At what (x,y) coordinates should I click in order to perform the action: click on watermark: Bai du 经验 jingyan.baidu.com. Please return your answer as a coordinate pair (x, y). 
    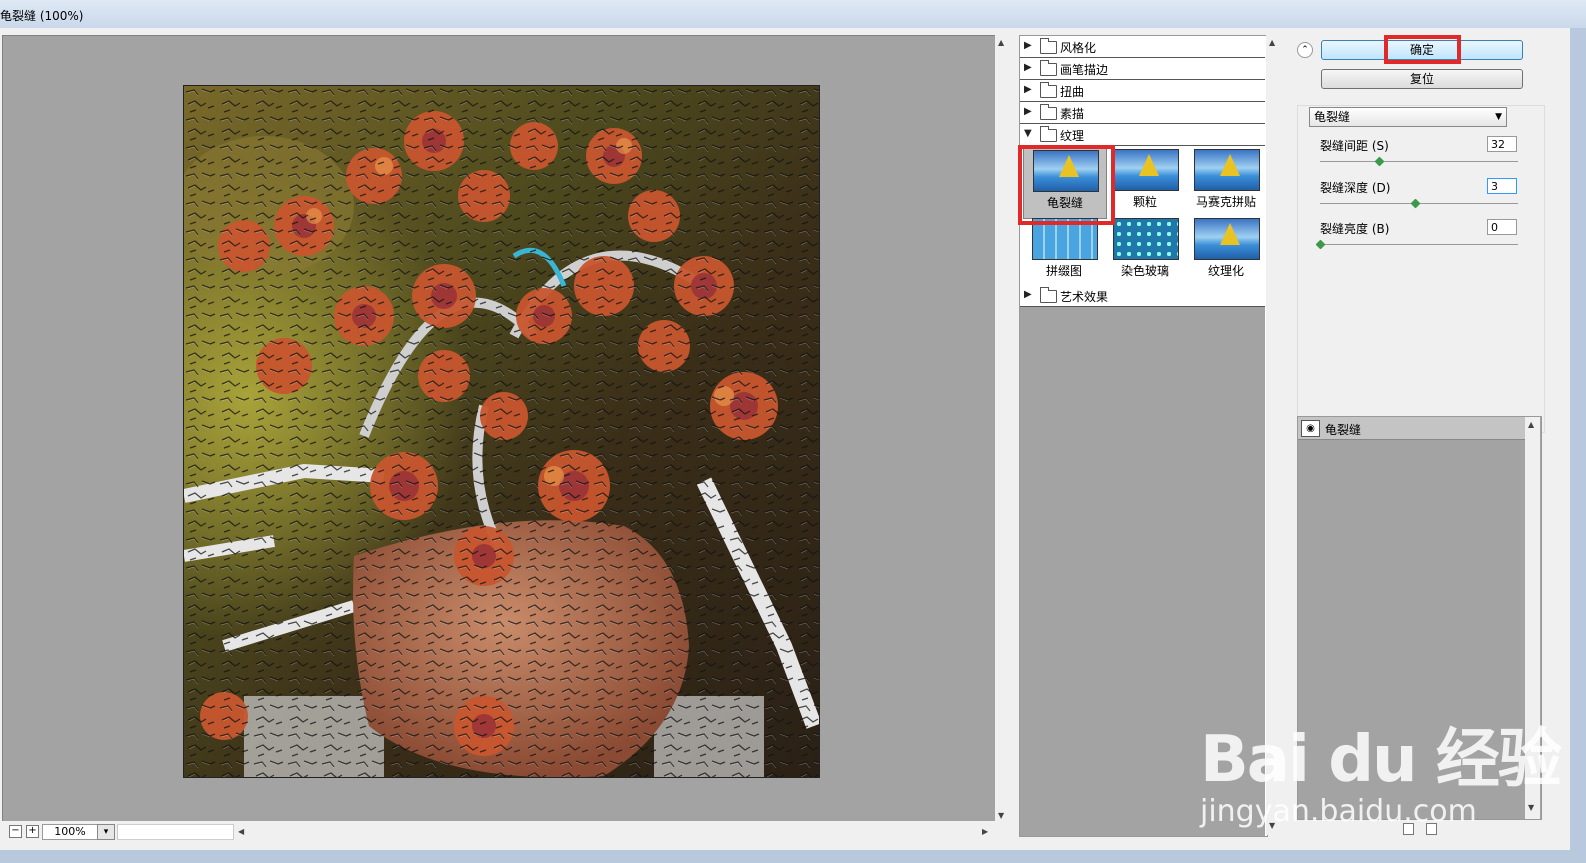
    Looking at the image, I should click on (1381, 768).